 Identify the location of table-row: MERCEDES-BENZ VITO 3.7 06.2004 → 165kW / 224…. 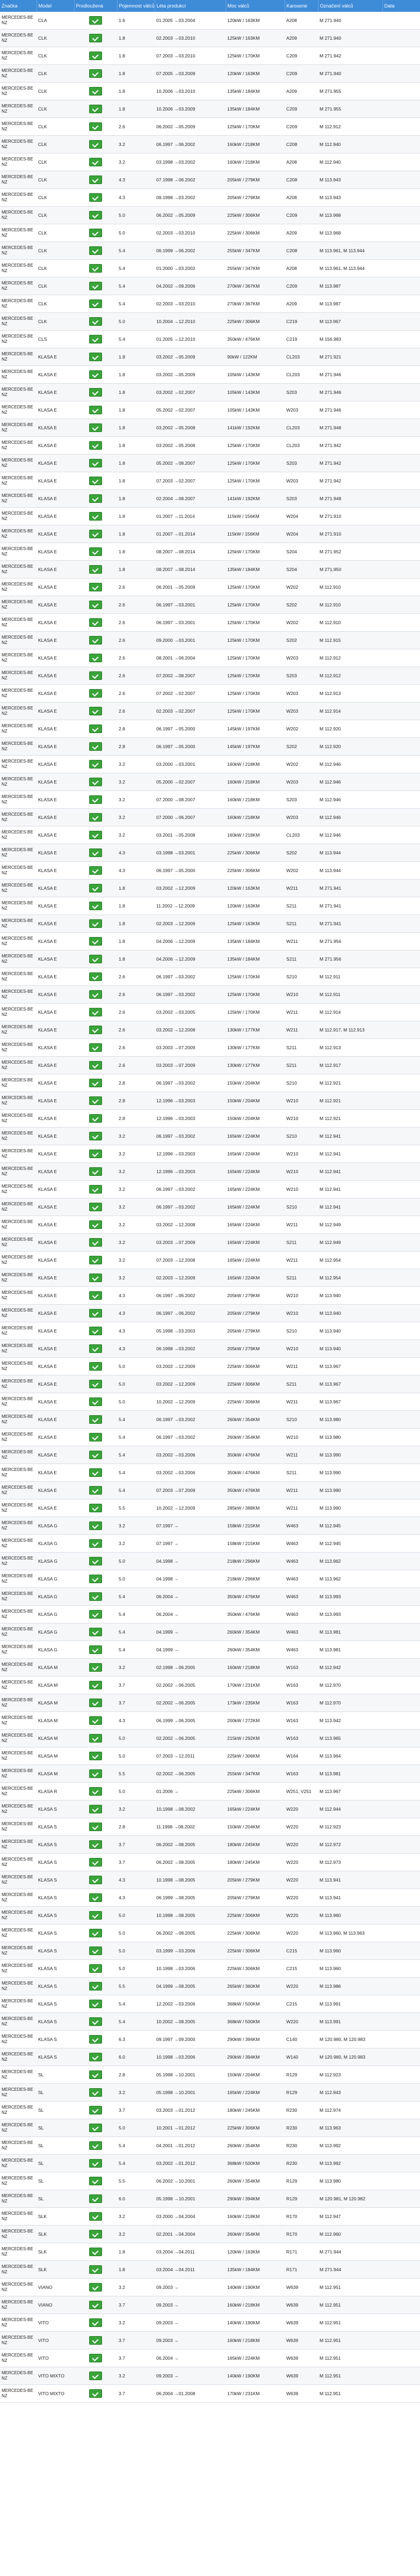
(210, 2358).